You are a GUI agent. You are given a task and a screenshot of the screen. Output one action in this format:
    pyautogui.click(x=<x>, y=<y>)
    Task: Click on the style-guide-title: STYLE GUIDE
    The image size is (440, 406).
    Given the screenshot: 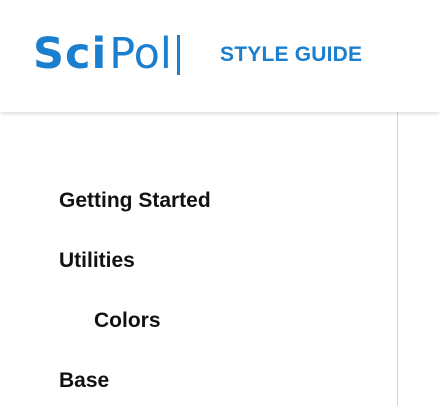 What is the action you would take?
    pyautogui.click(x=291, y=55)
    